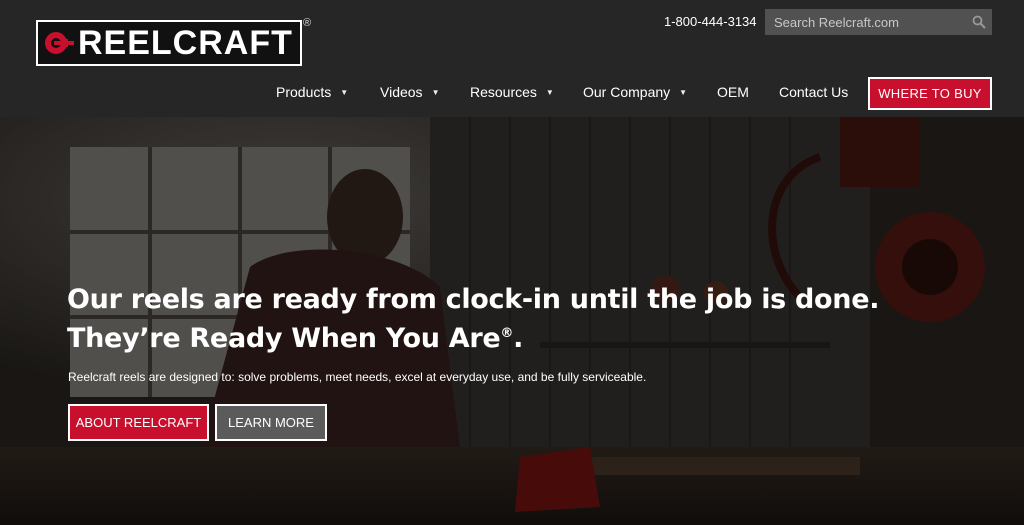 The width and height of the screenshot is (1024, 525). What do you see at coordinates (627, 92) in the screenshot?
I see `nav-label: Our Company` at bounding box center [627, 92].